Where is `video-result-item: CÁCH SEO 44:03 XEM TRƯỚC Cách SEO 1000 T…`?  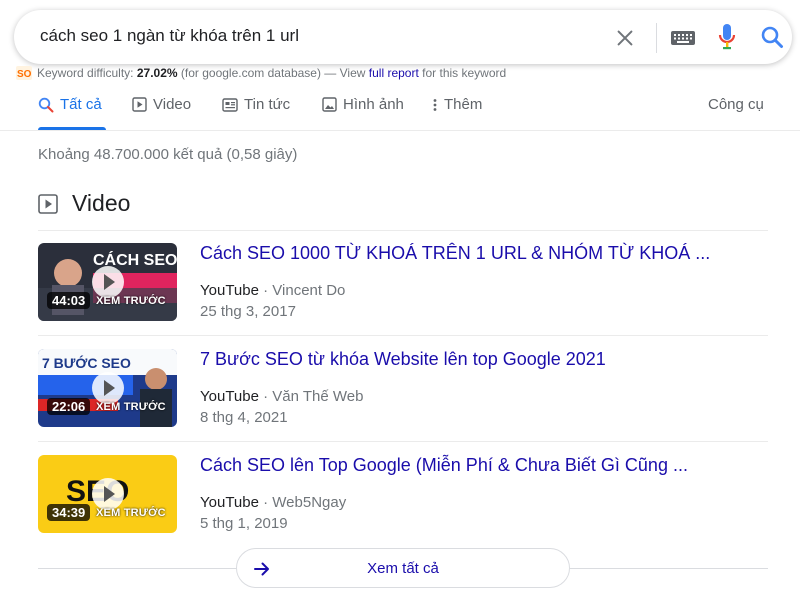 video-result-item: CÁCH SEO 44:03 XEM TRƯỚC Cách SEO 1000 T… is located at coordinates (403, 283).